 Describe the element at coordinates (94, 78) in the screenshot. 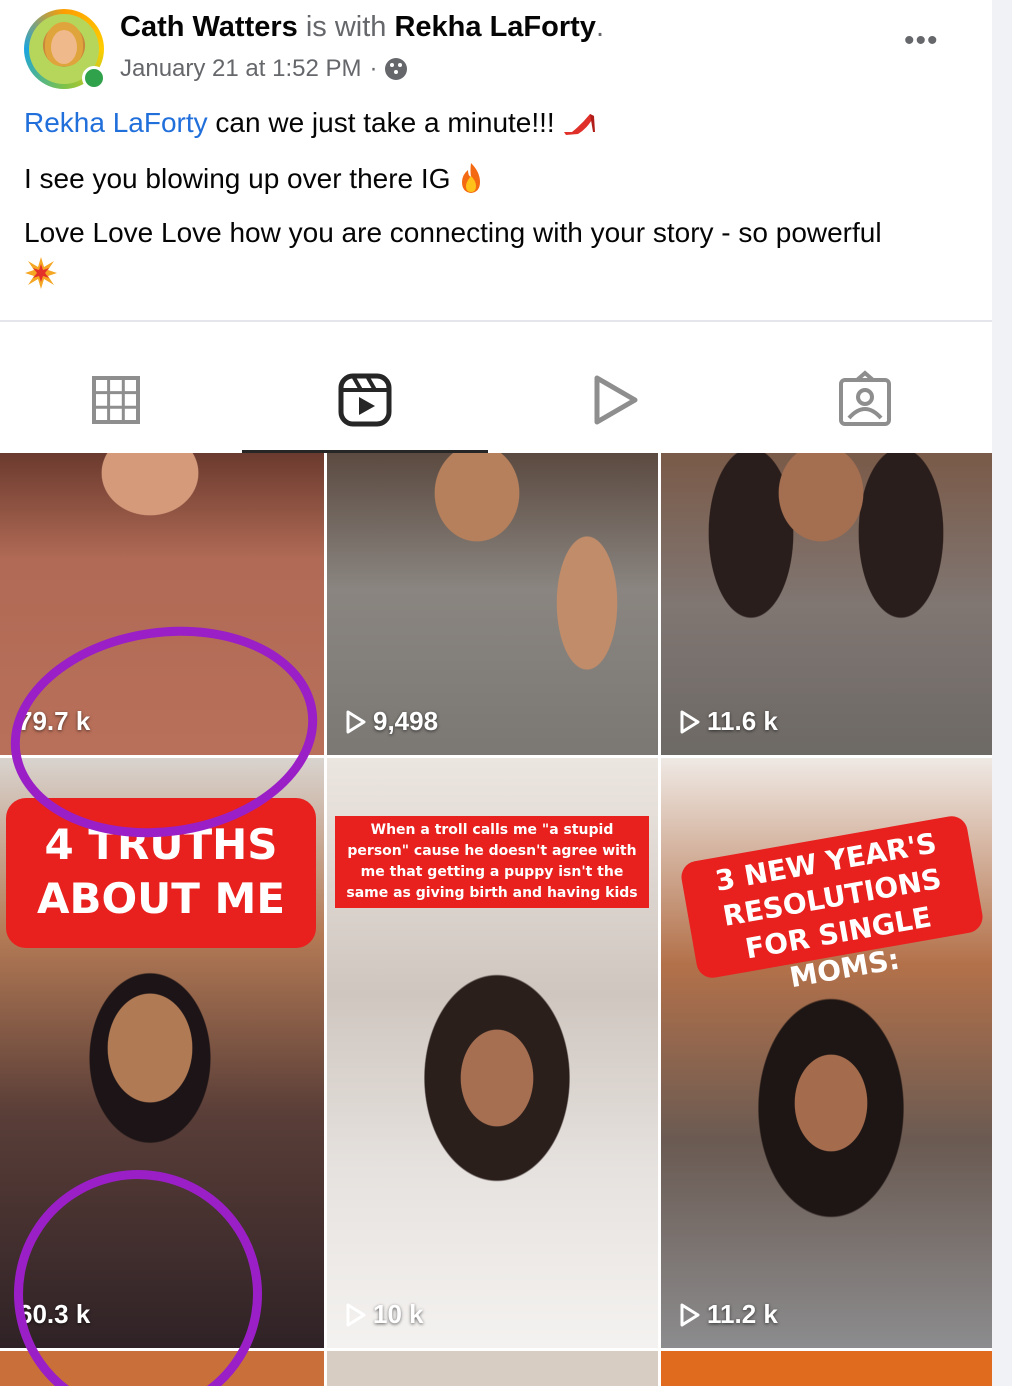

I see `online-status-indicator` at that location.